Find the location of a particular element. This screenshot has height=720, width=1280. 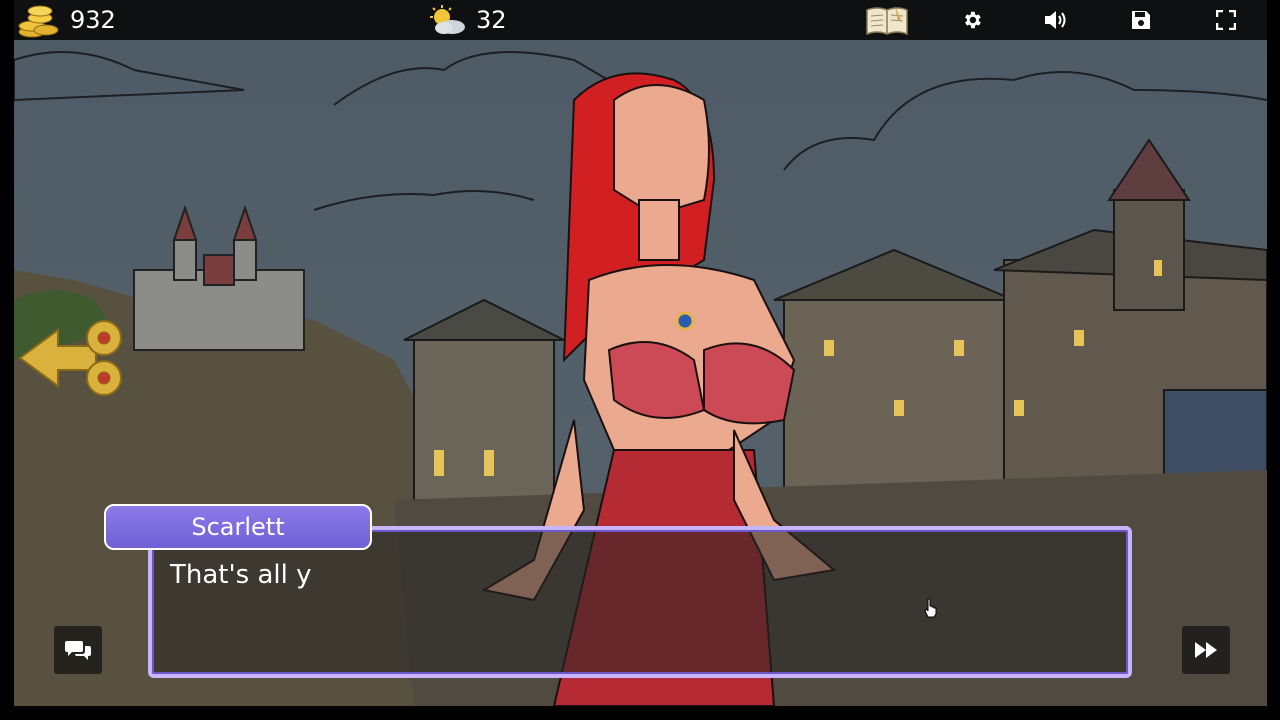

gold-counter: 932 is located at coordinates (67, 20).